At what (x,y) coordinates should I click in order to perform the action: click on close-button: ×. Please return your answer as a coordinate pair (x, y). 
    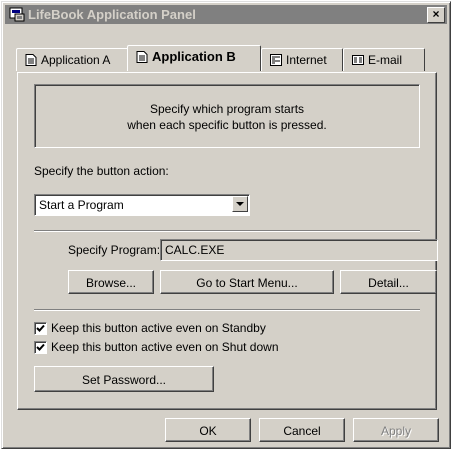
    Looking at the image, I should click on (436, 15).